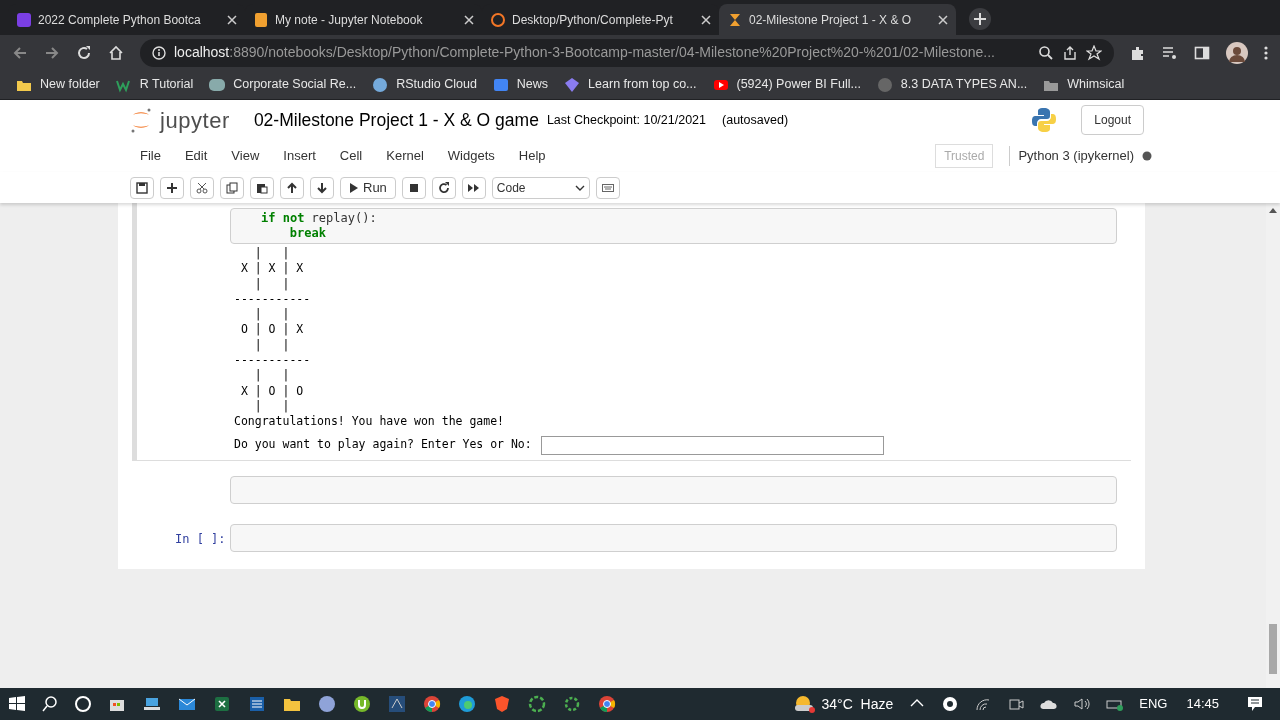 Image resolution: width=1280 pixels, height=720 pixels. What do you see at coordinates (626, 120) in the screenshot?
I see `checkpoint-text: Last Checkpoint: 10/21/2021` at bounding box center [626, 120].